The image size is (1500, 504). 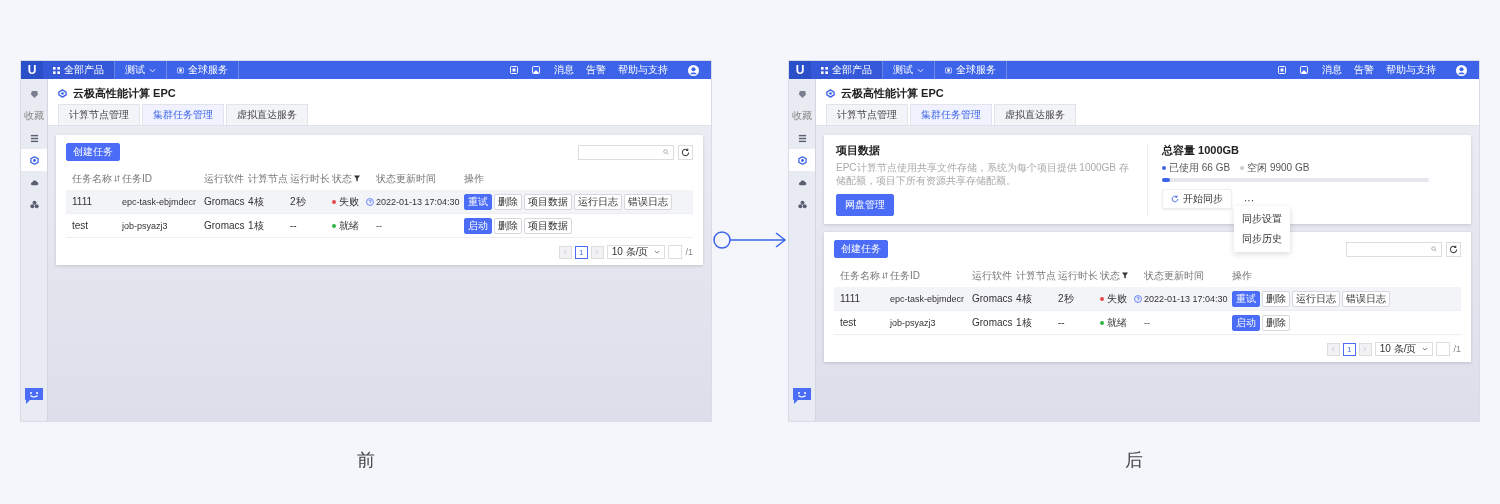 I want to click on column-header: 运行时长, so click(x=310, y=178).